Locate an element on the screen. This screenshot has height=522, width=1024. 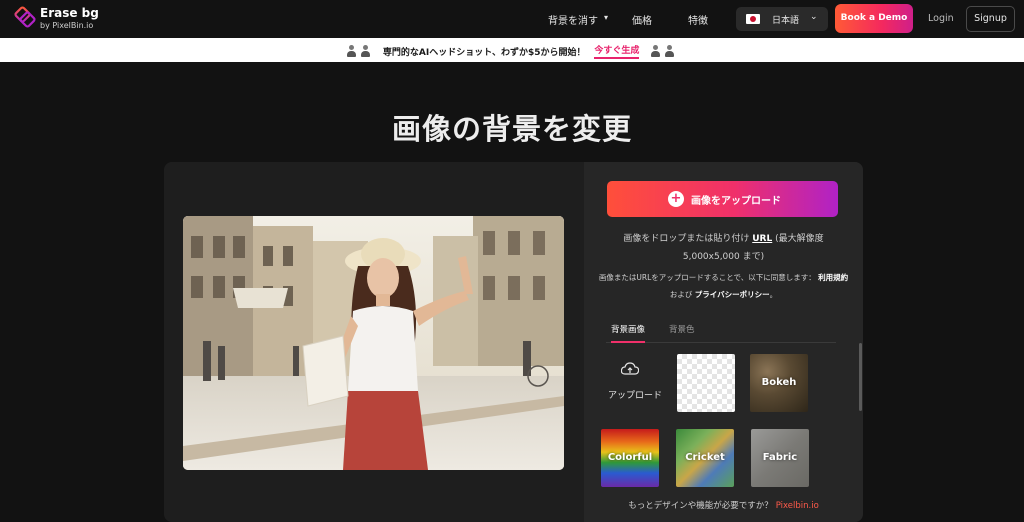
tile-label: Cricket is located at coordinates (705, 457).